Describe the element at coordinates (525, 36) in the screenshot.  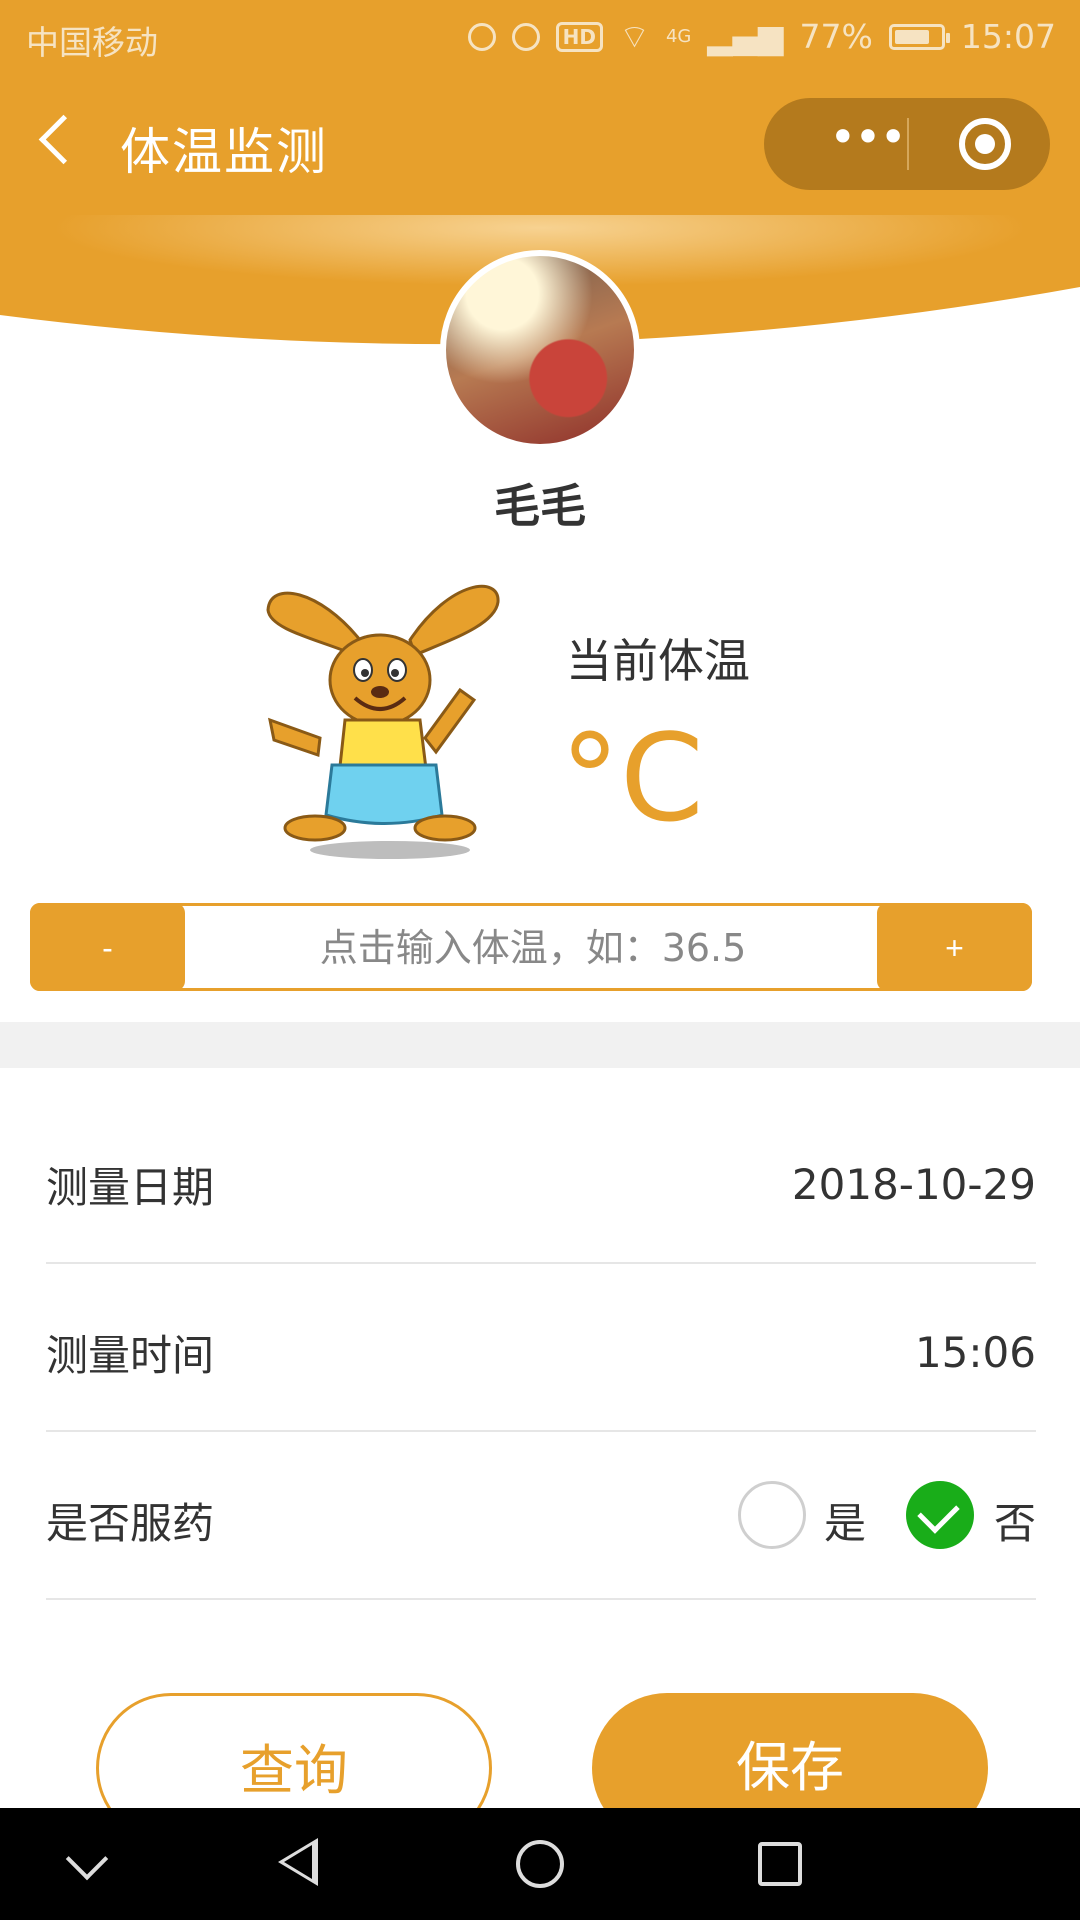
I see `alarm-icon` at that location.